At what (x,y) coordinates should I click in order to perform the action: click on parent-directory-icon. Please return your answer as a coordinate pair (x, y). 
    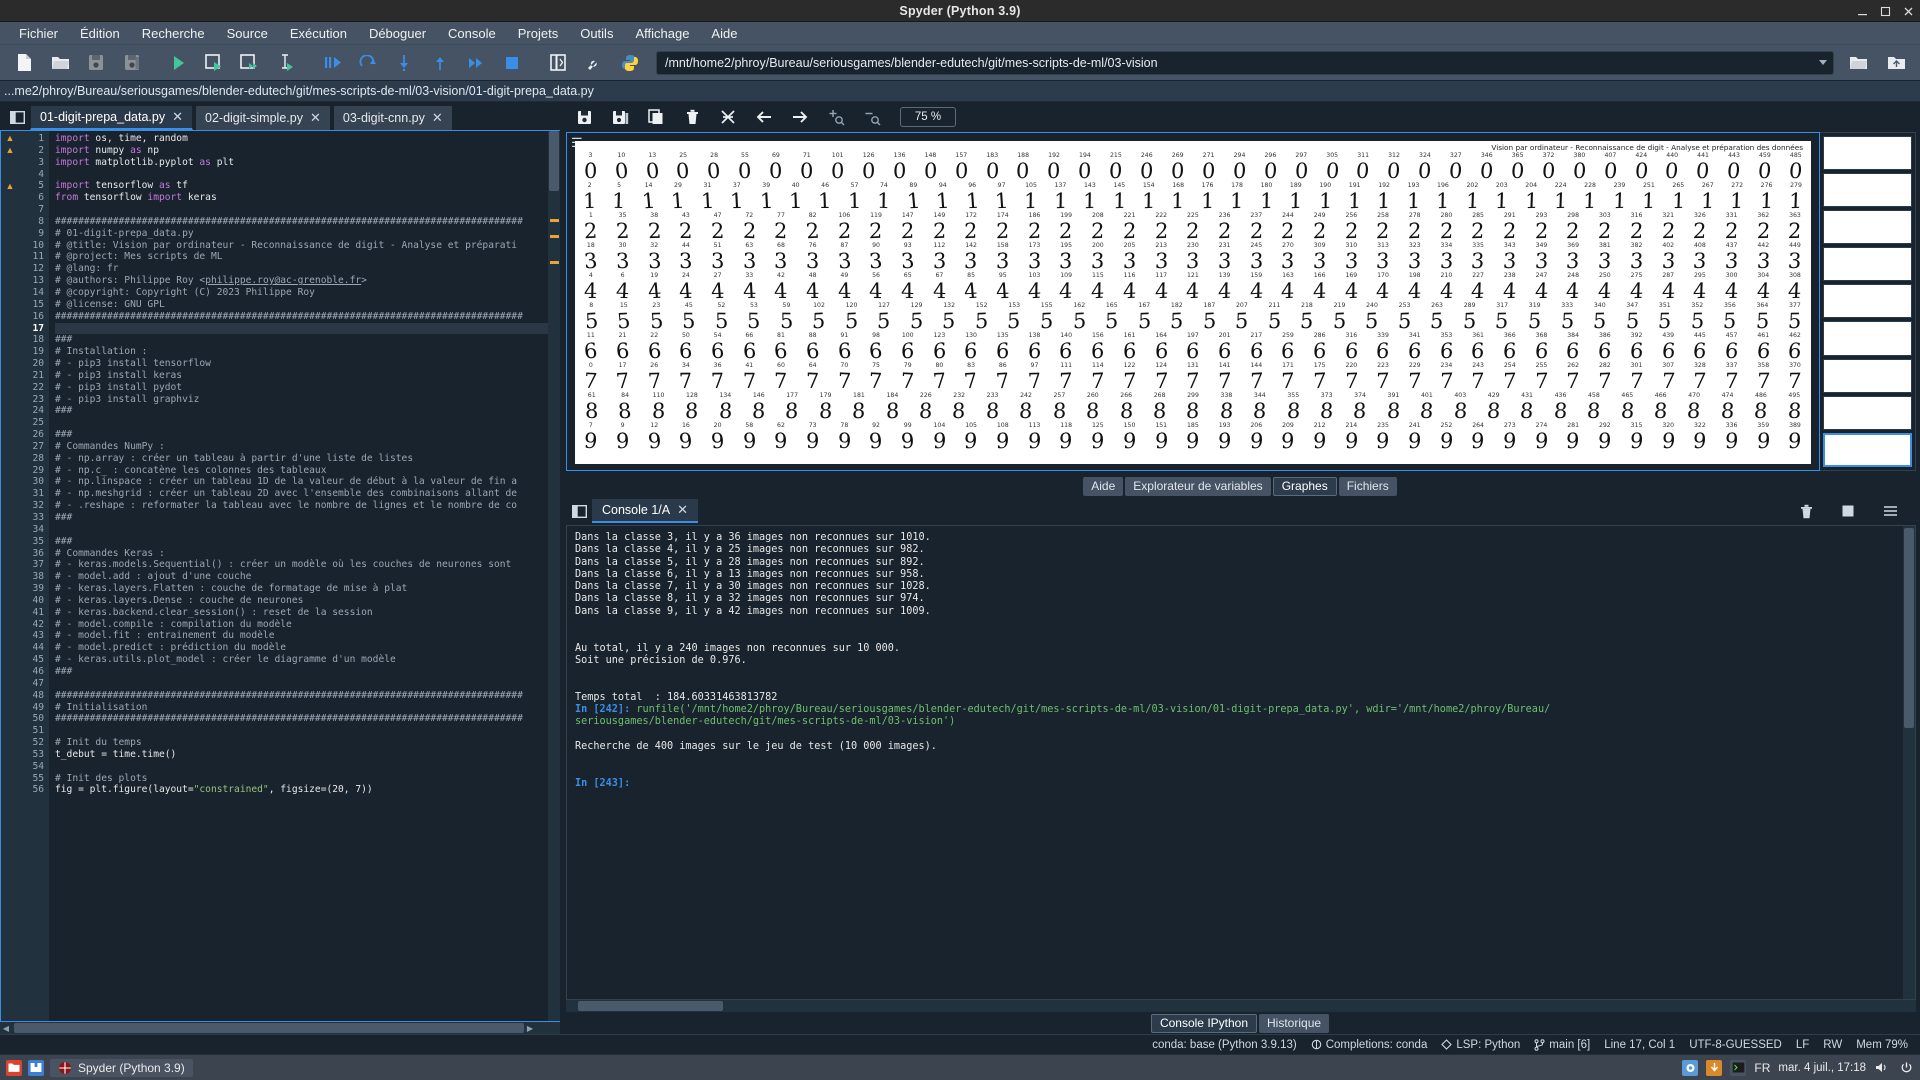
    Looking at the image, I should click on (1896, 63).